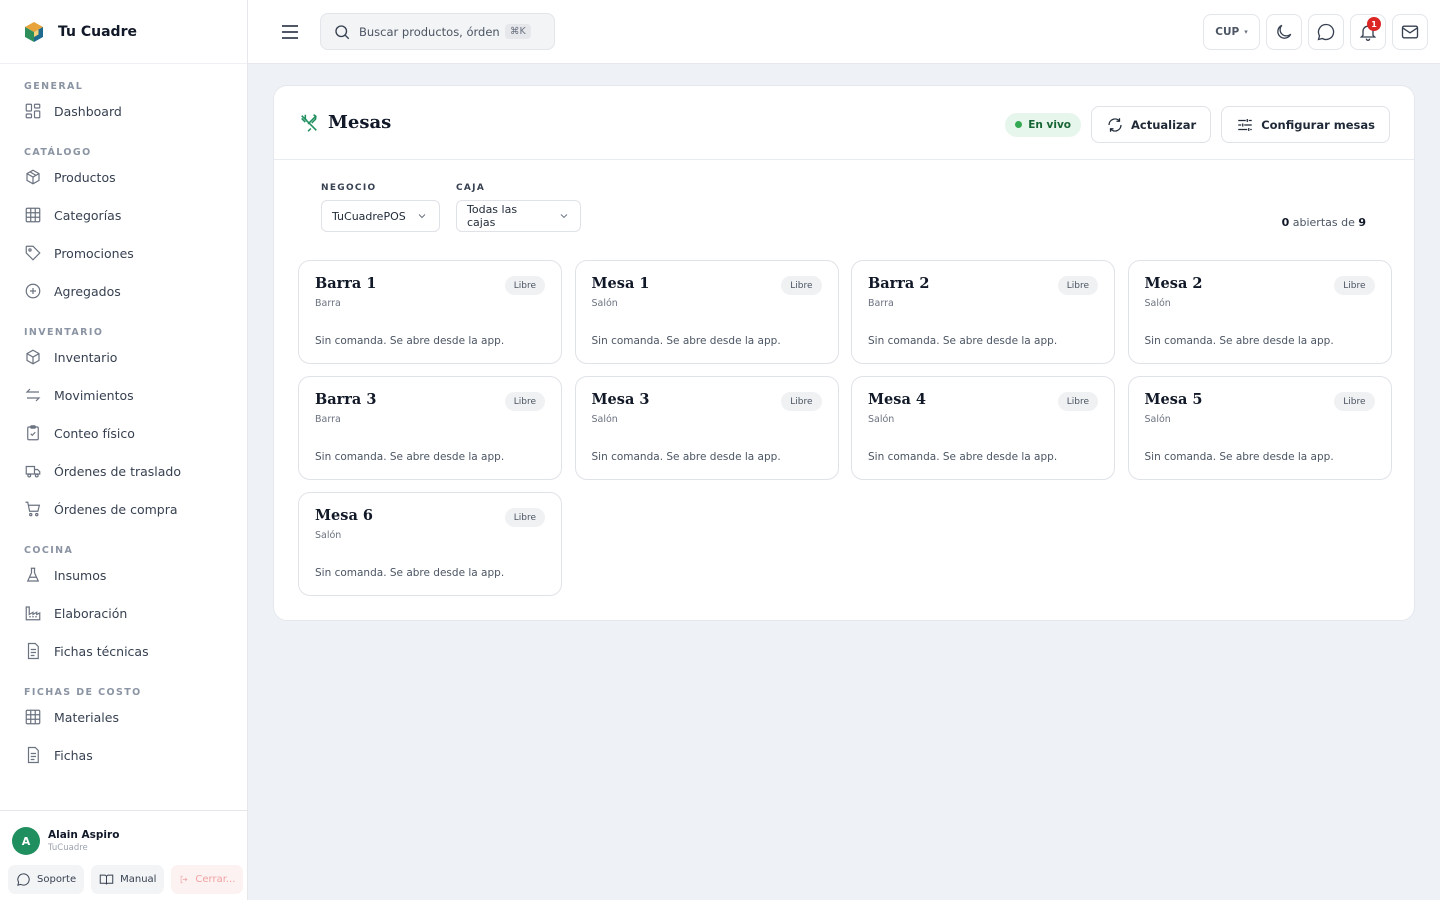 Image resolution: width=1440 pixels, height=900 pixels. What do you see at coordinates (123, 357) in the screenshot?
I see `sidebar-item-inventario: Inventario` at bounding box center [123, 357].